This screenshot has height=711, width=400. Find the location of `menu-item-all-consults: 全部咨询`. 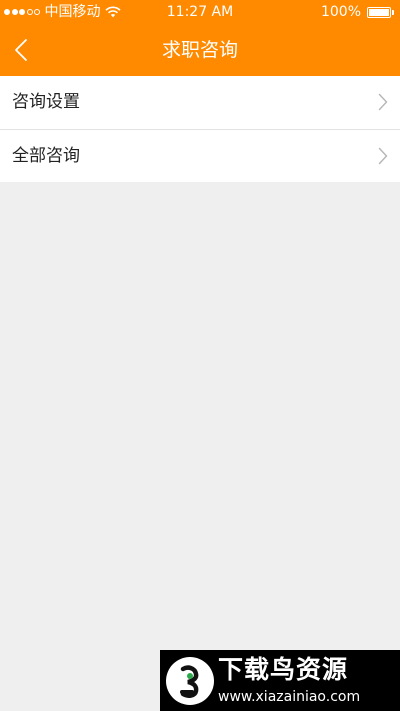

menu-item-all-consults: 全部咨询 is located at coordinates (200, 155).